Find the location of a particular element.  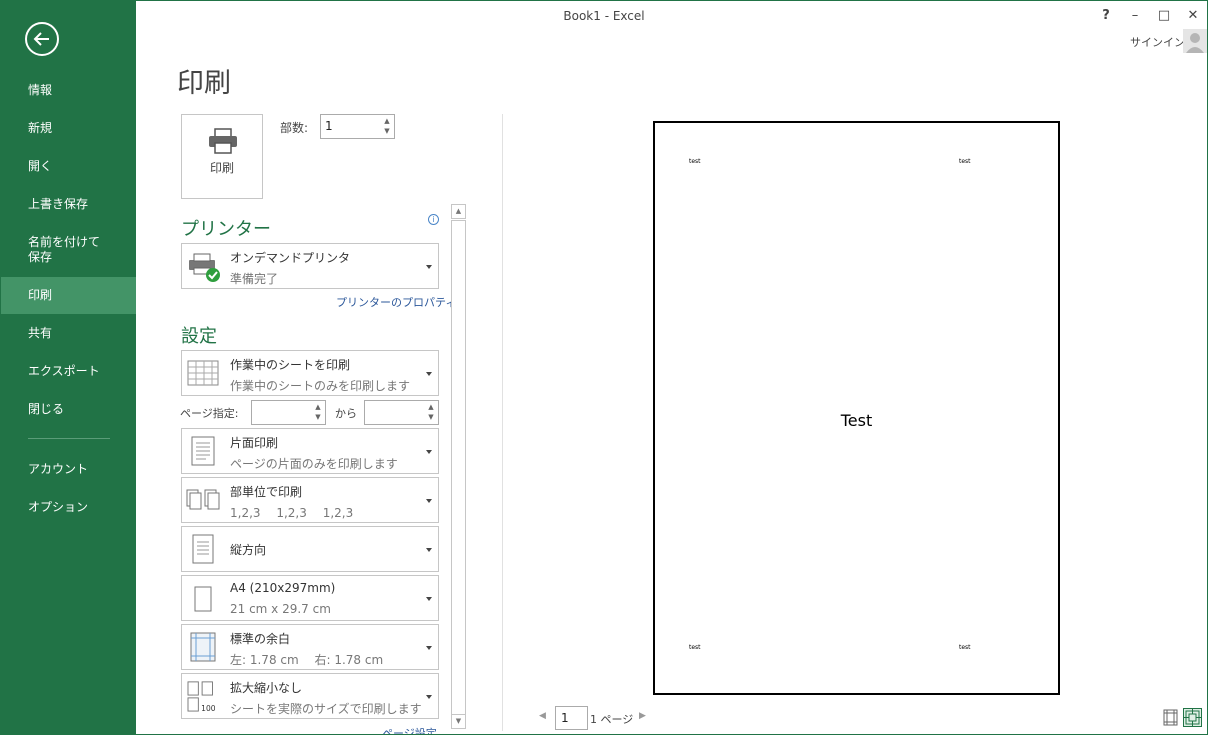

printer-ready-icon is located at coordinates (204, 267).